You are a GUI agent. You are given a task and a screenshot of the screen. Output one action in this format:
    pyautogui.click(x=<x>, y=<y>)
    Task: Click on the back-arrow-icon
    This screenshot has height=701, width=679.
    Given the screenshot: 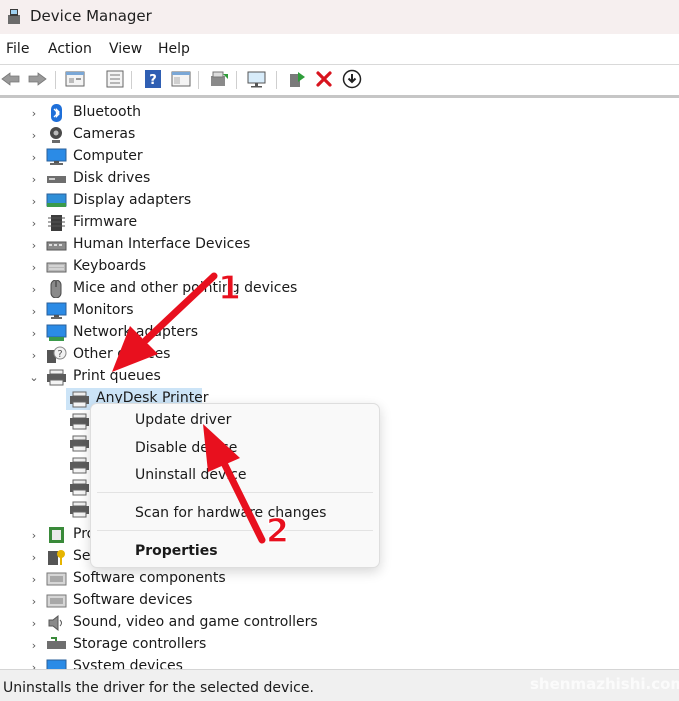 What is the action you would take?
    pyautogui.click(x=11, y=79)
    